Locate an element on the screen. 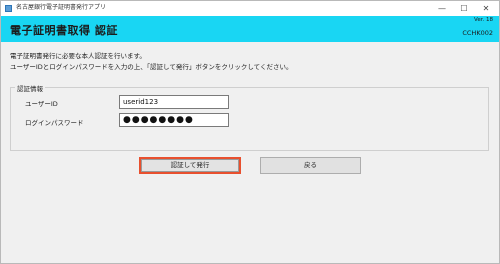 The image size is (500, 264). password-input is located at coordinates (174, 120).